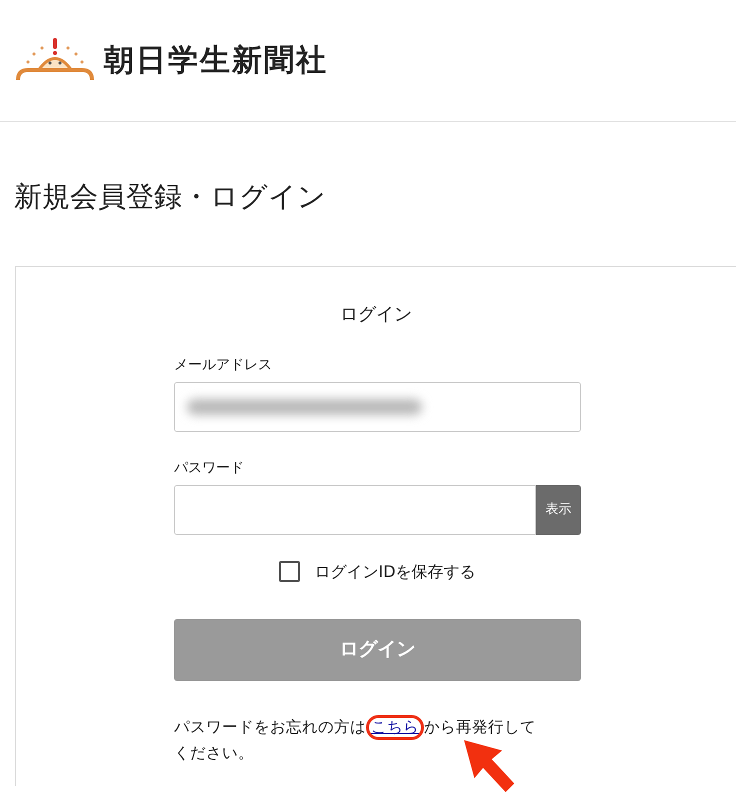  I want to click on email-field, so click(377, 407).